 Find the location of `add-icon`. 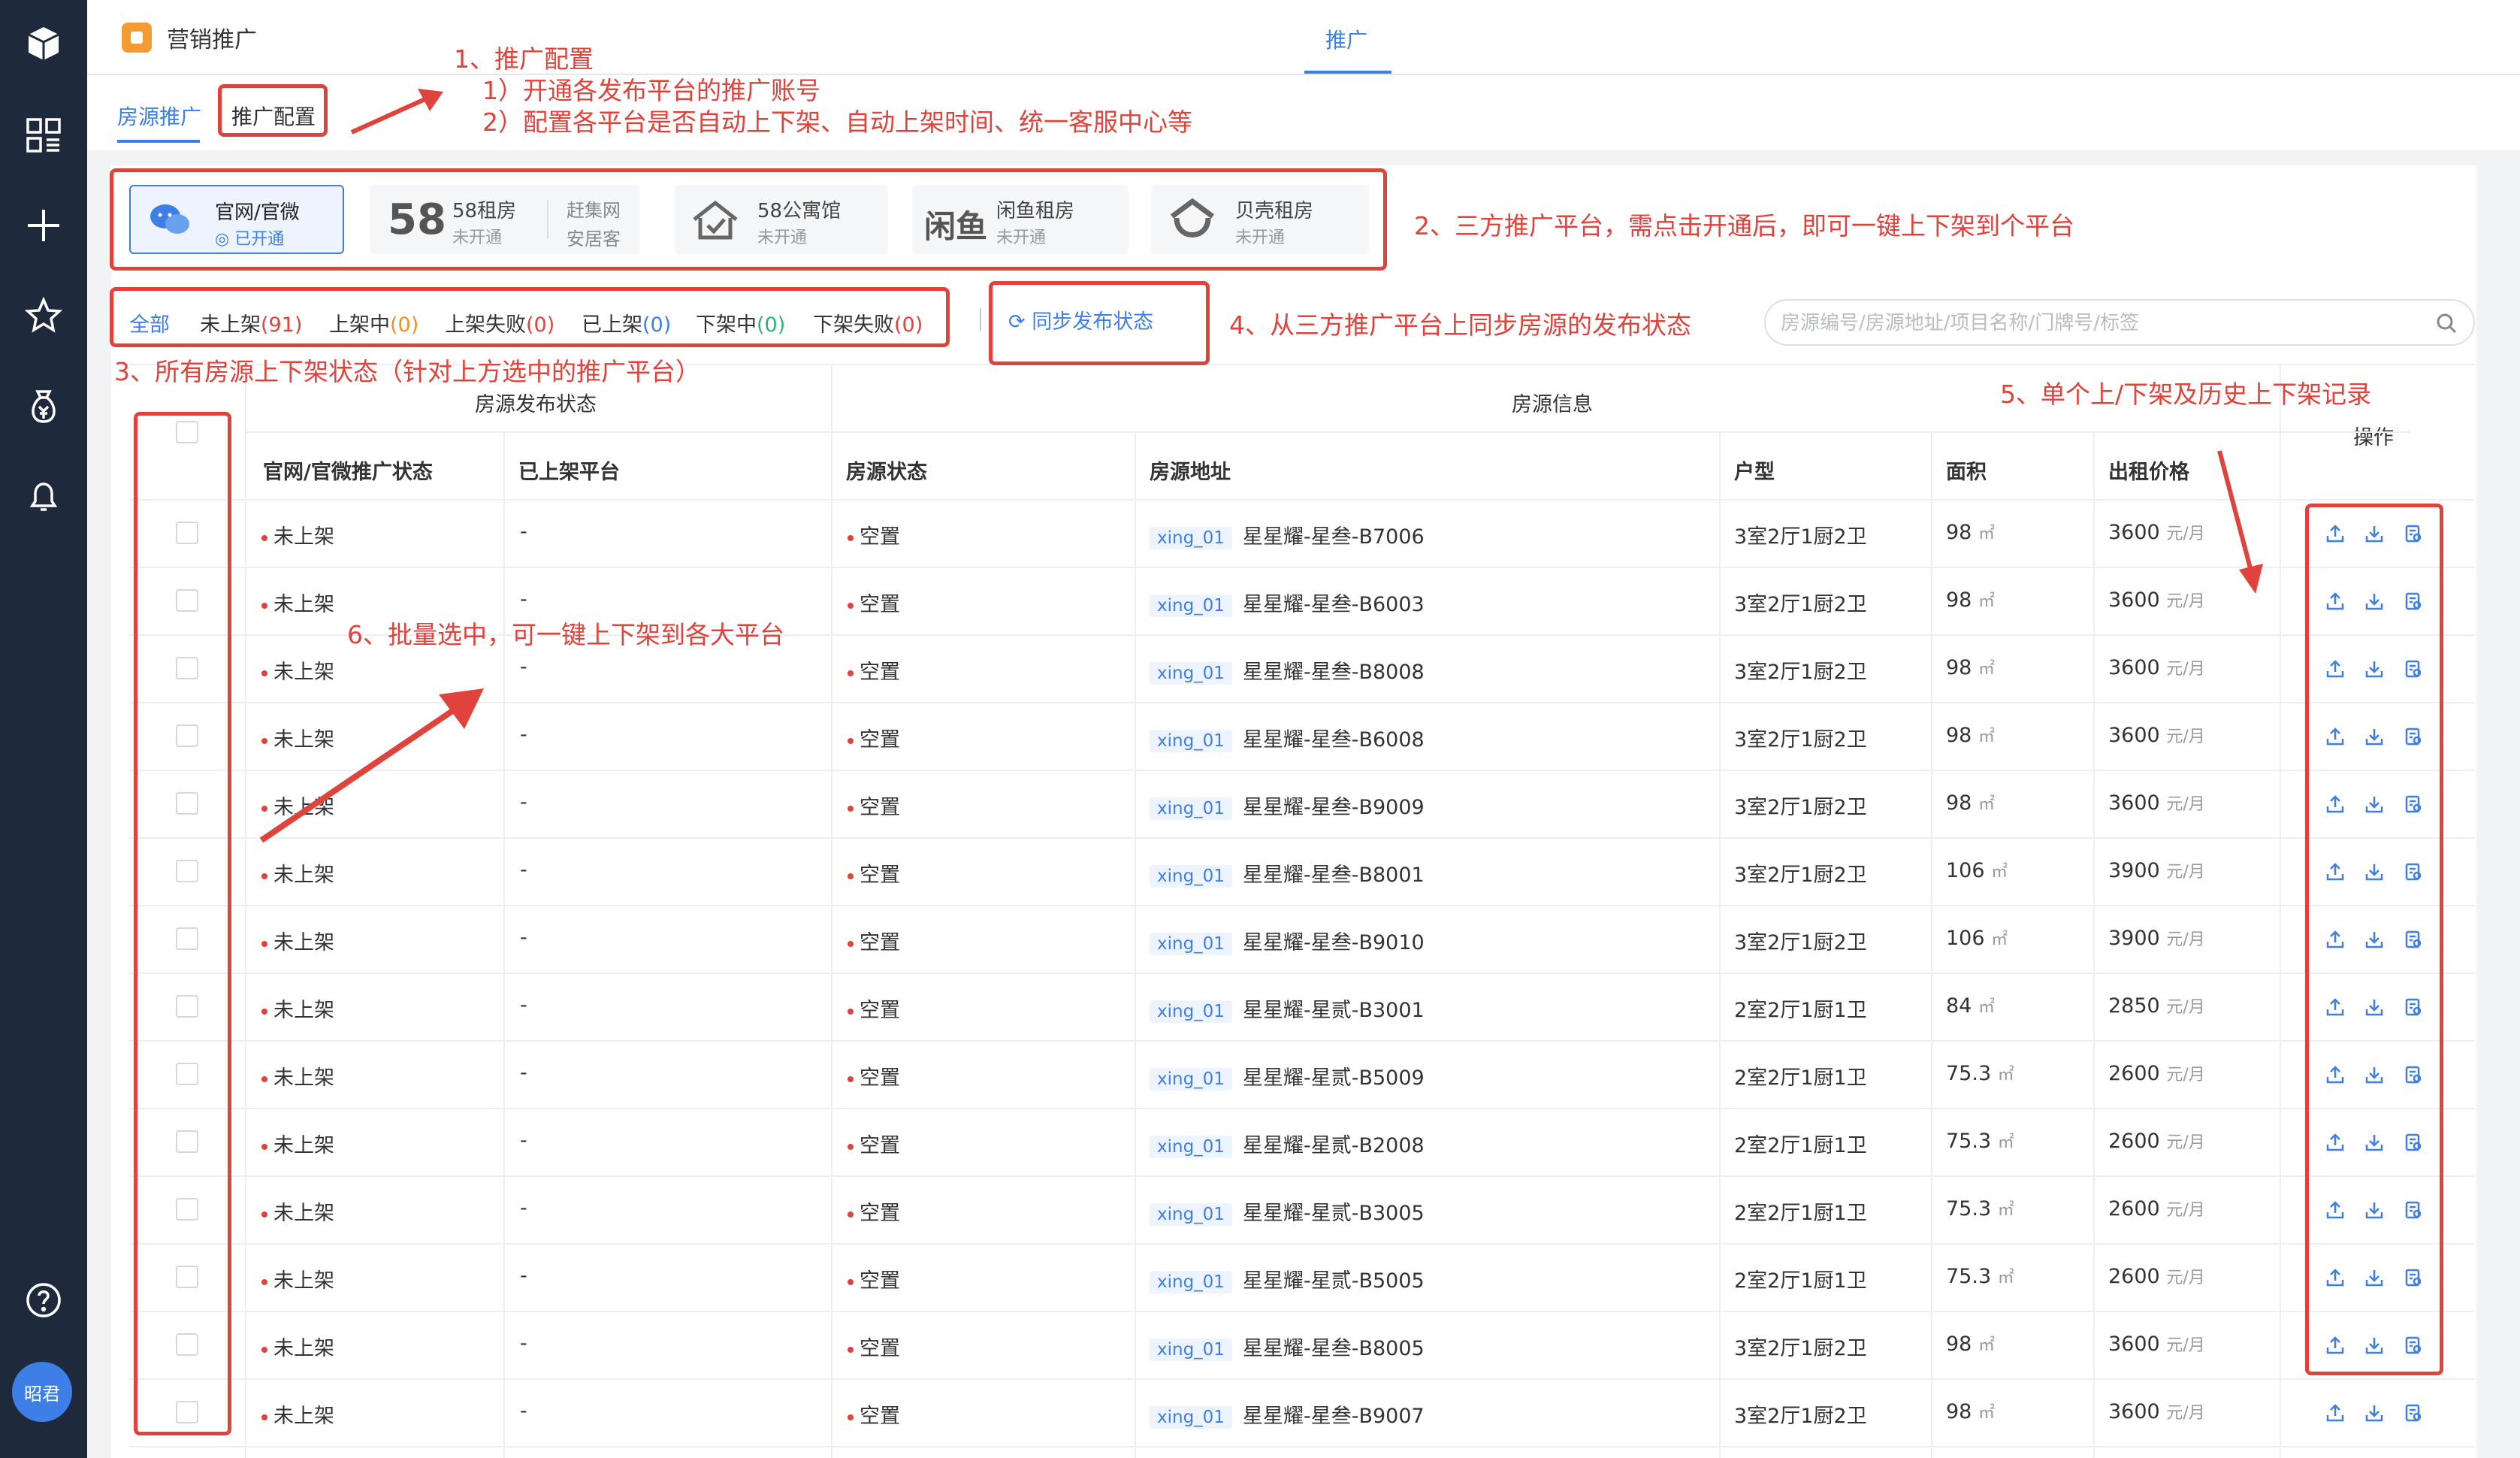

add-icon is located at coordinates (43, 226).